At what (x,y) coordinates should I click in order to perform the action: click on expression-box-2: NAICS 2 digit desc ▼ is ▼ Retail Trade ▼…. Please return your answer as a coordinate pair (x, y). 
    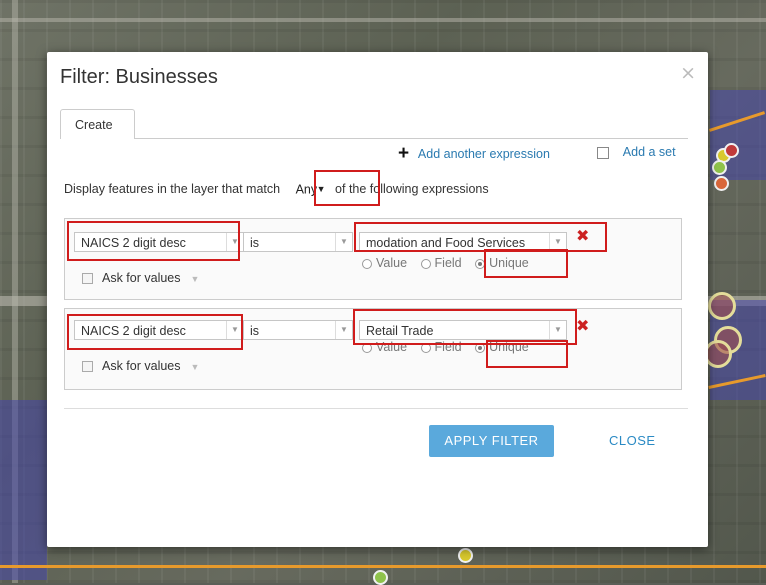
    Looking at the image, I should click on (373, 349).